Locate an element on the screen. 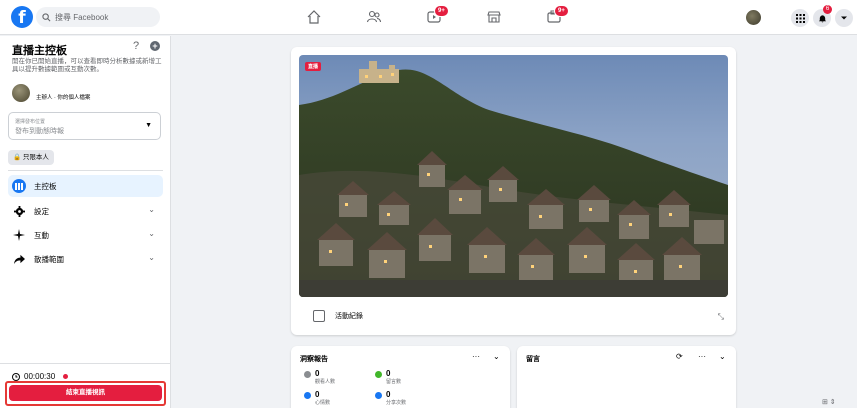 The image size is (857, 408). select-value: 發布到動態時報 is located at coordinates (39, 131).